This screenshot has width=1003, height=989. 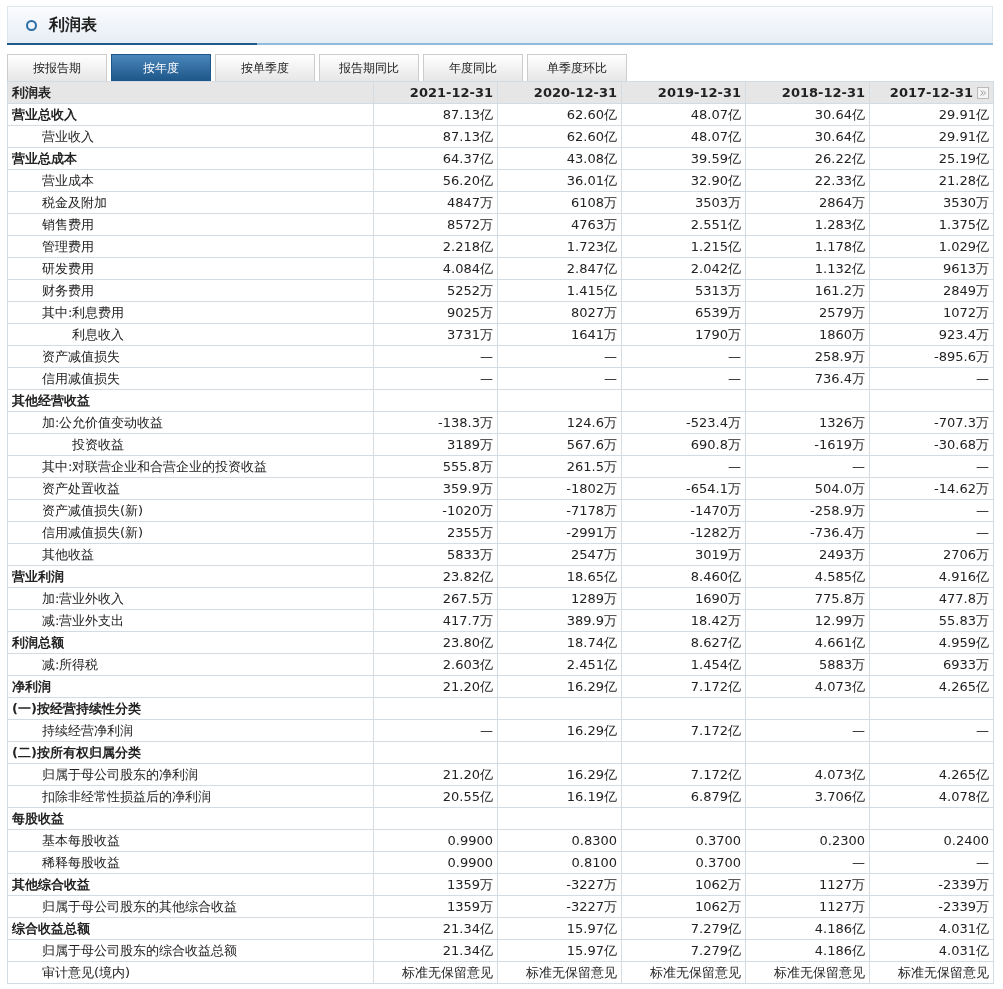 What do you see at coordinates (435, 774) in the screenshot?
I see `table-cell: 21.20亿` at bounding box center [435, 774].